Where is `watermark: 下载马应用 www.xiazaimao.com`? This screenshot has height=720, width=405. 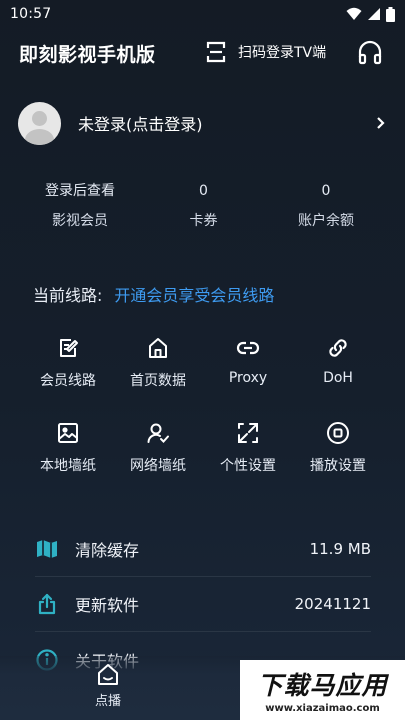
watermark: 下载马应用 www.xiazaimao.com is located at coordinates (322, 690).